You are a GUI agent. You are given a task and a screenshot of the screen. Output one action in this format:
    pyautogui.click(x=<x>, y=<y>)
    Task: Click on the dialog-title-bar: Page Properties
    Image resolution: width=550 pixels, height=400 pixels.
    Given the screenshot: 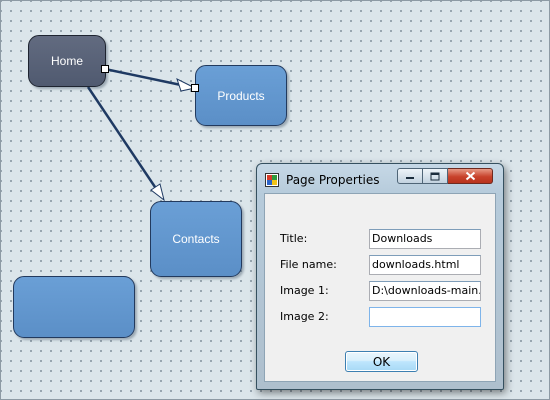 What is the action you would take?
    pyautogui.click(x=380, y=179)
    